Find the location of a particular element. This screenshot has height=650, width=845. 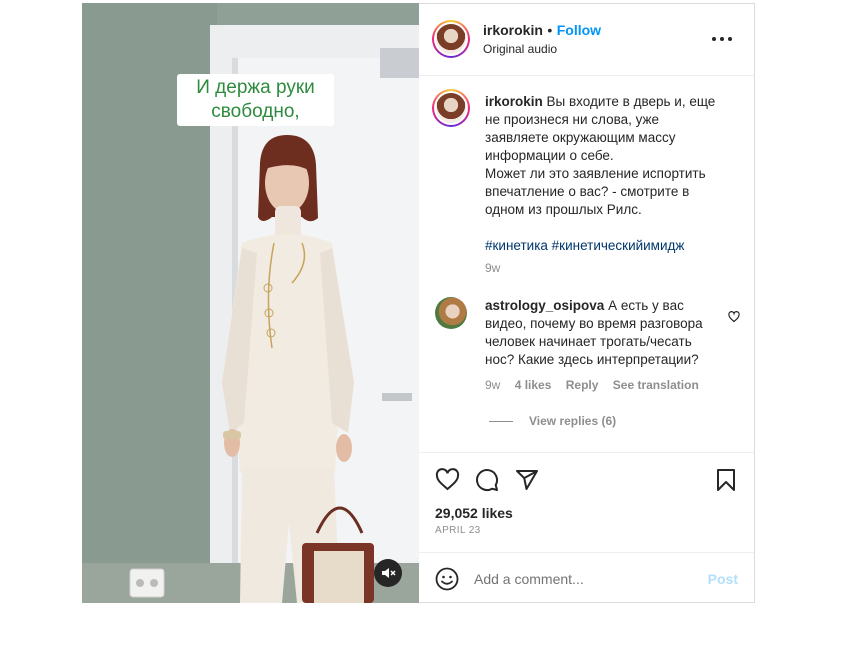

replies-divider is located at coordinates (501, 422).